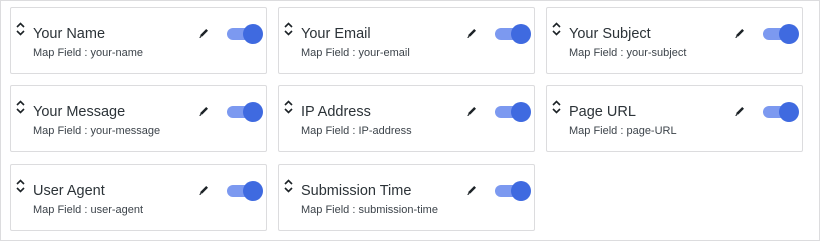  Describe the element at coordinates (97, 131) in the screenshot. I see `map-field-label: Map Field : your-message` at that location.